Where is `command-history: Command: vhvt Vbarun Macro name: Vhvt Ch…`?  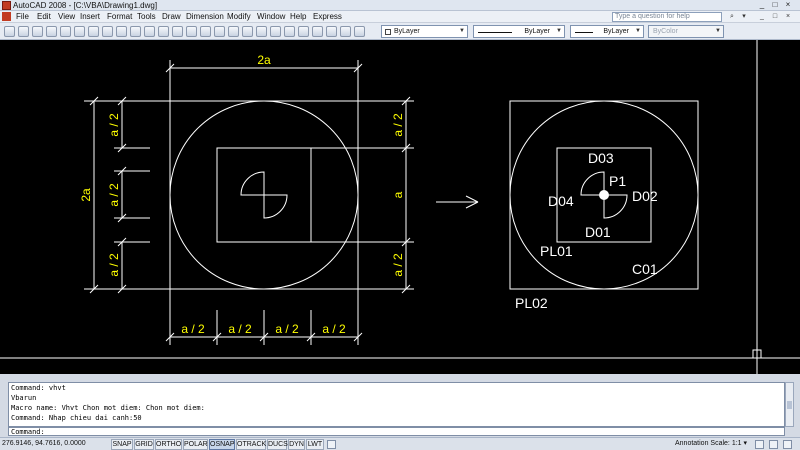
command-history: Command: vhvt Vbarun Macro name: Vhvt Ch… is located at coordinates (396, 404).